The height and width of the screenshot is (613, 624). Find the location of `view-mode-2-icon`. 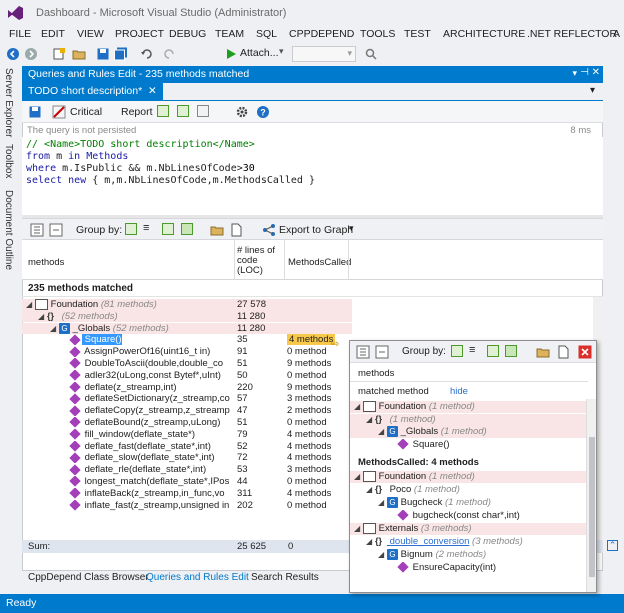

view-mode-2-icon is located at coordinates (183, 111).